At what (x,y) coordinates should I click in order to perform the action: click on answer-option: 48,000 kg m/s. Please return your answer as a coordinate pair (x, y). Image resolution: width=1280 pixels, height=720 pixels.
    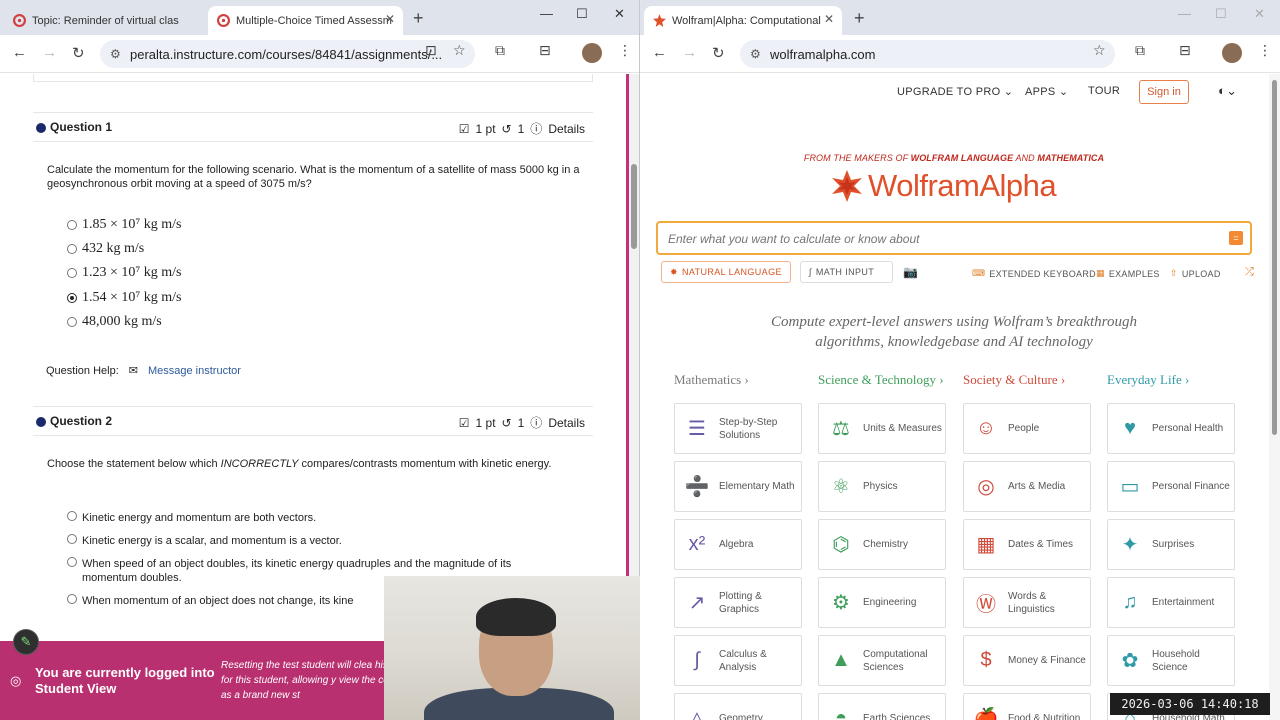
    Looking at the image, I should click on (114, 322).